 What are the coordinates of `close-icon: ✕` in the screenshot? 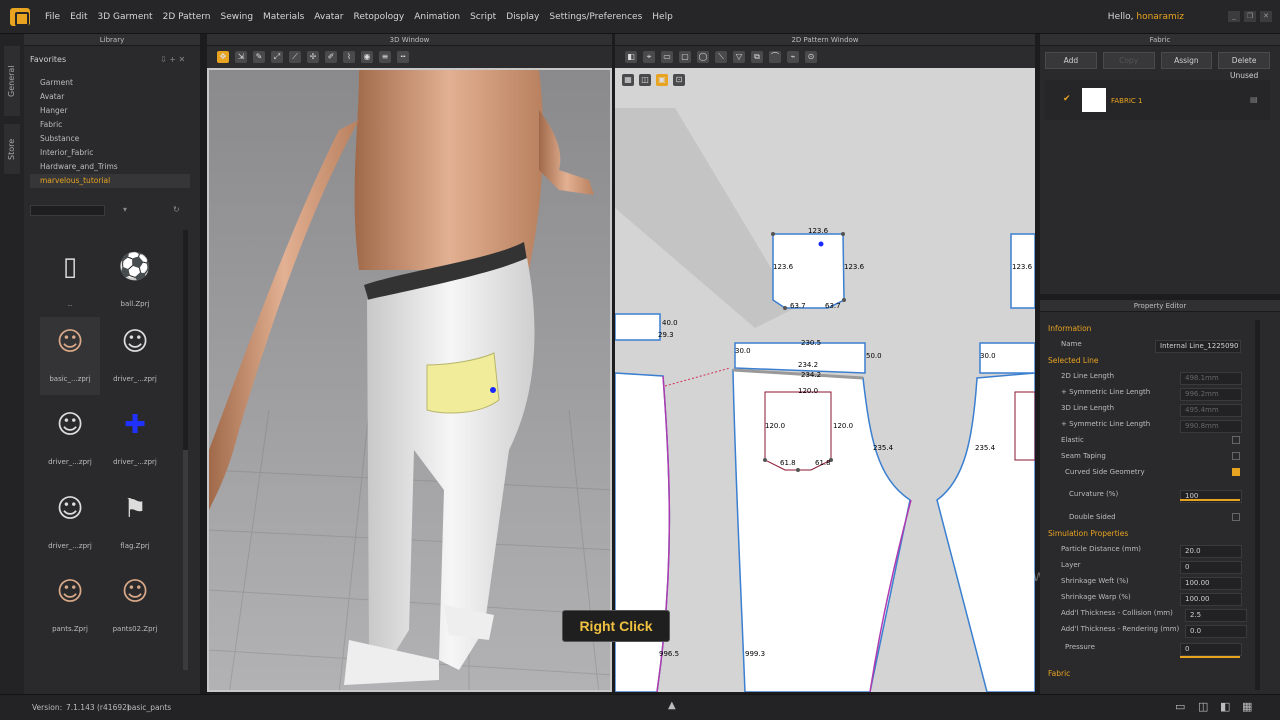 It's located at (1266, 16).